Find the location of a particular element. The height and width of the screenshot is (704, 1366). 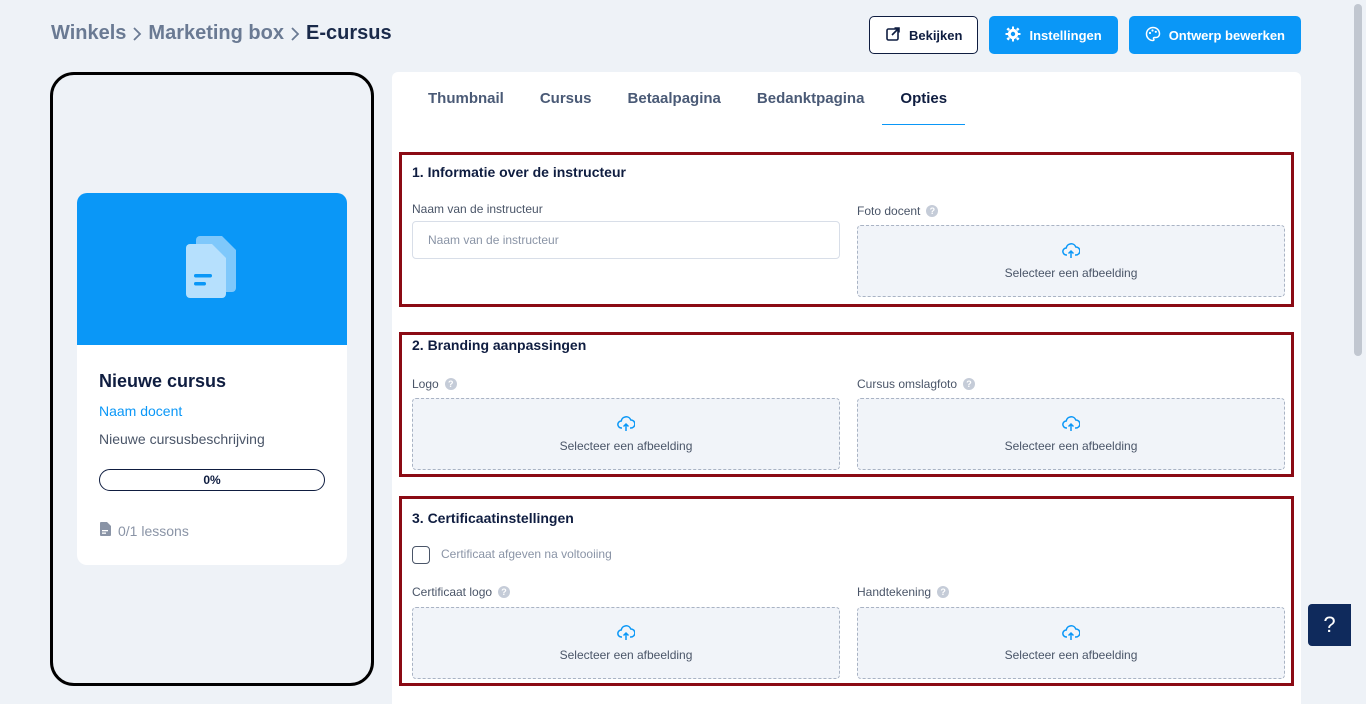

section-title: 2. Branding aanpassingen is located at coordinates (499, 345).